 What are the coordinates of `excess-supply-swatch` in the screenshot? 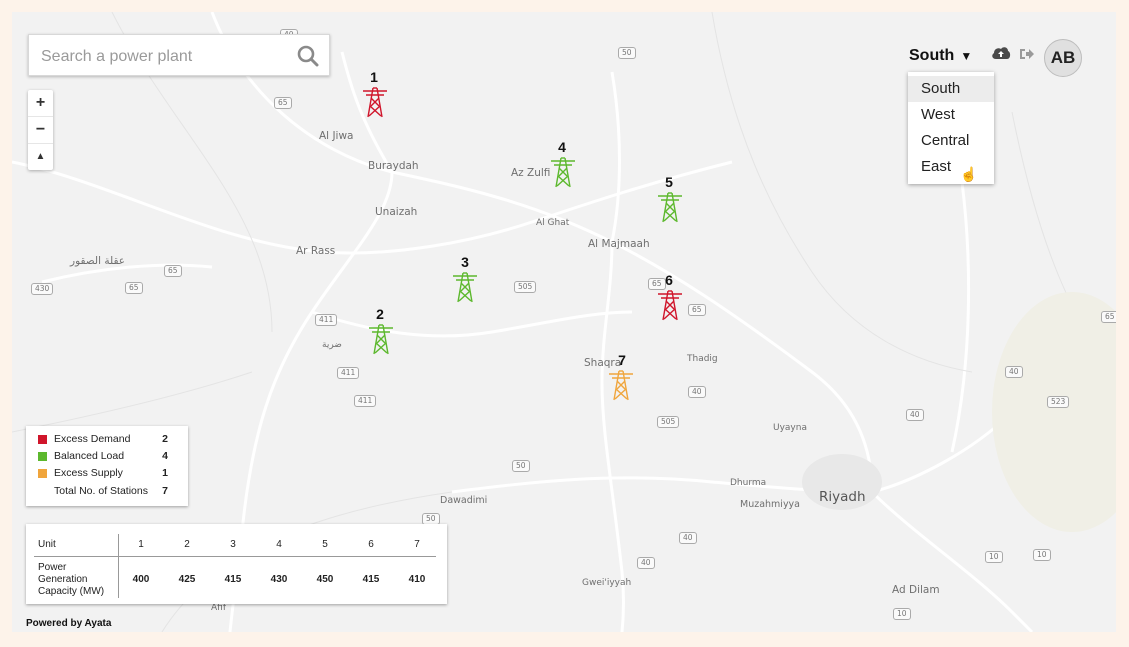 It's located at (42, 473).